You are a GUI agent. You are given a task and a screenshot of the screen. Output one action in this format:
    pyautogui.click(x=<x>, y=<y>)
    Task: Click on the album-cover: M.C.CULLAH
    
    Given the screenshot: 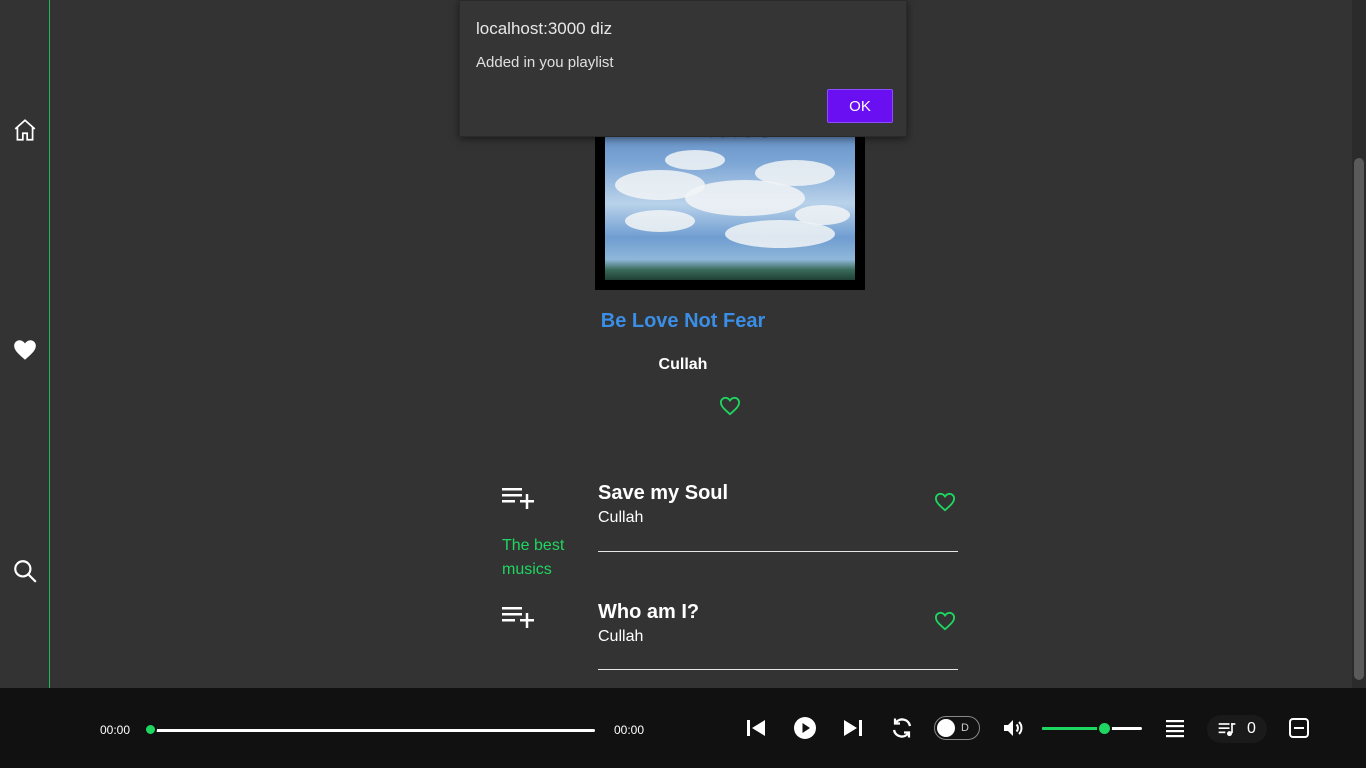 What is the action you would take?
    pyautogui.click(x=730, y=200)
    